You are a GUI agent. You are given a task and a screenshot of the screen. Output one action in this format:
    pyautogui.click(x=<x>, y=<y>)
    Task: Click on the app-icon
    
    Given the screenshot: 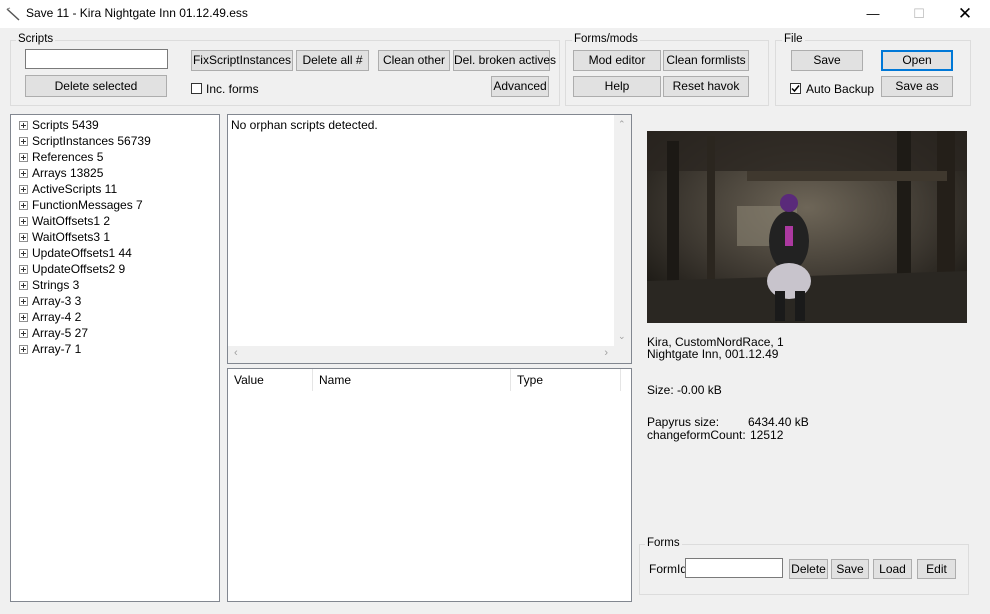 What is the action you would take?
    pyautogui.click(x=13, y=14)
    